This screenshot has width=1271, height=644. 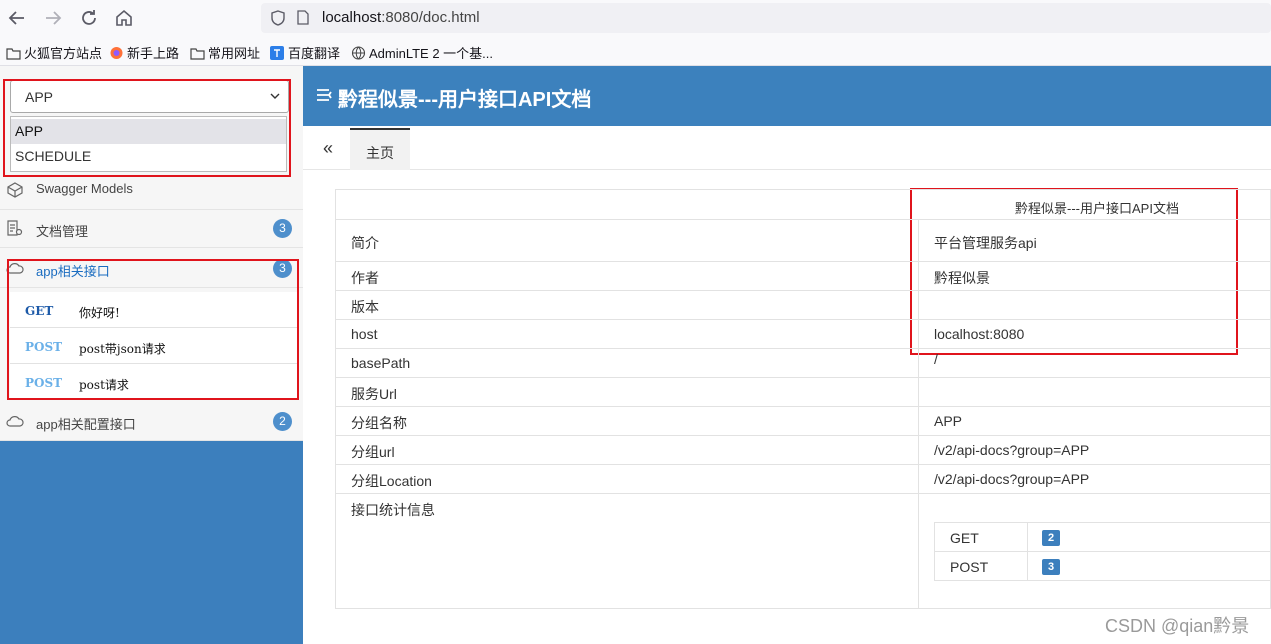 What do you see at coordinates (15, 190) in the screenshot?
I see `cube-icon` at bounding box center [15, 190].